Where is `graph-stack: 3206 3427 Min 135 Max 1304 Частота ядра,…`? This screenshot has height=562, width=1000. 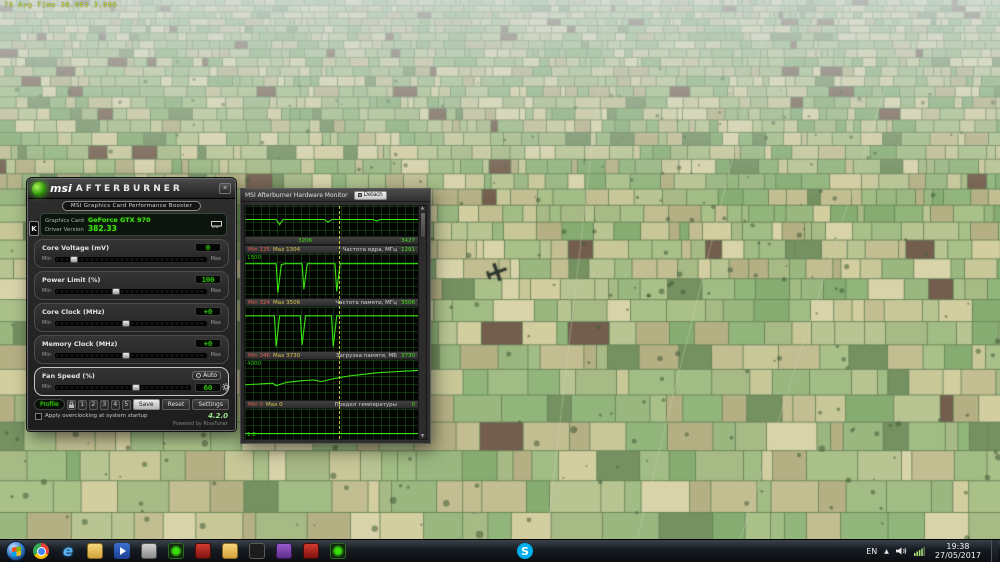
graph-stack: 3206 3427 Min 135 Max 1304 Частота ядра,… is located at coordinates (331, 322).